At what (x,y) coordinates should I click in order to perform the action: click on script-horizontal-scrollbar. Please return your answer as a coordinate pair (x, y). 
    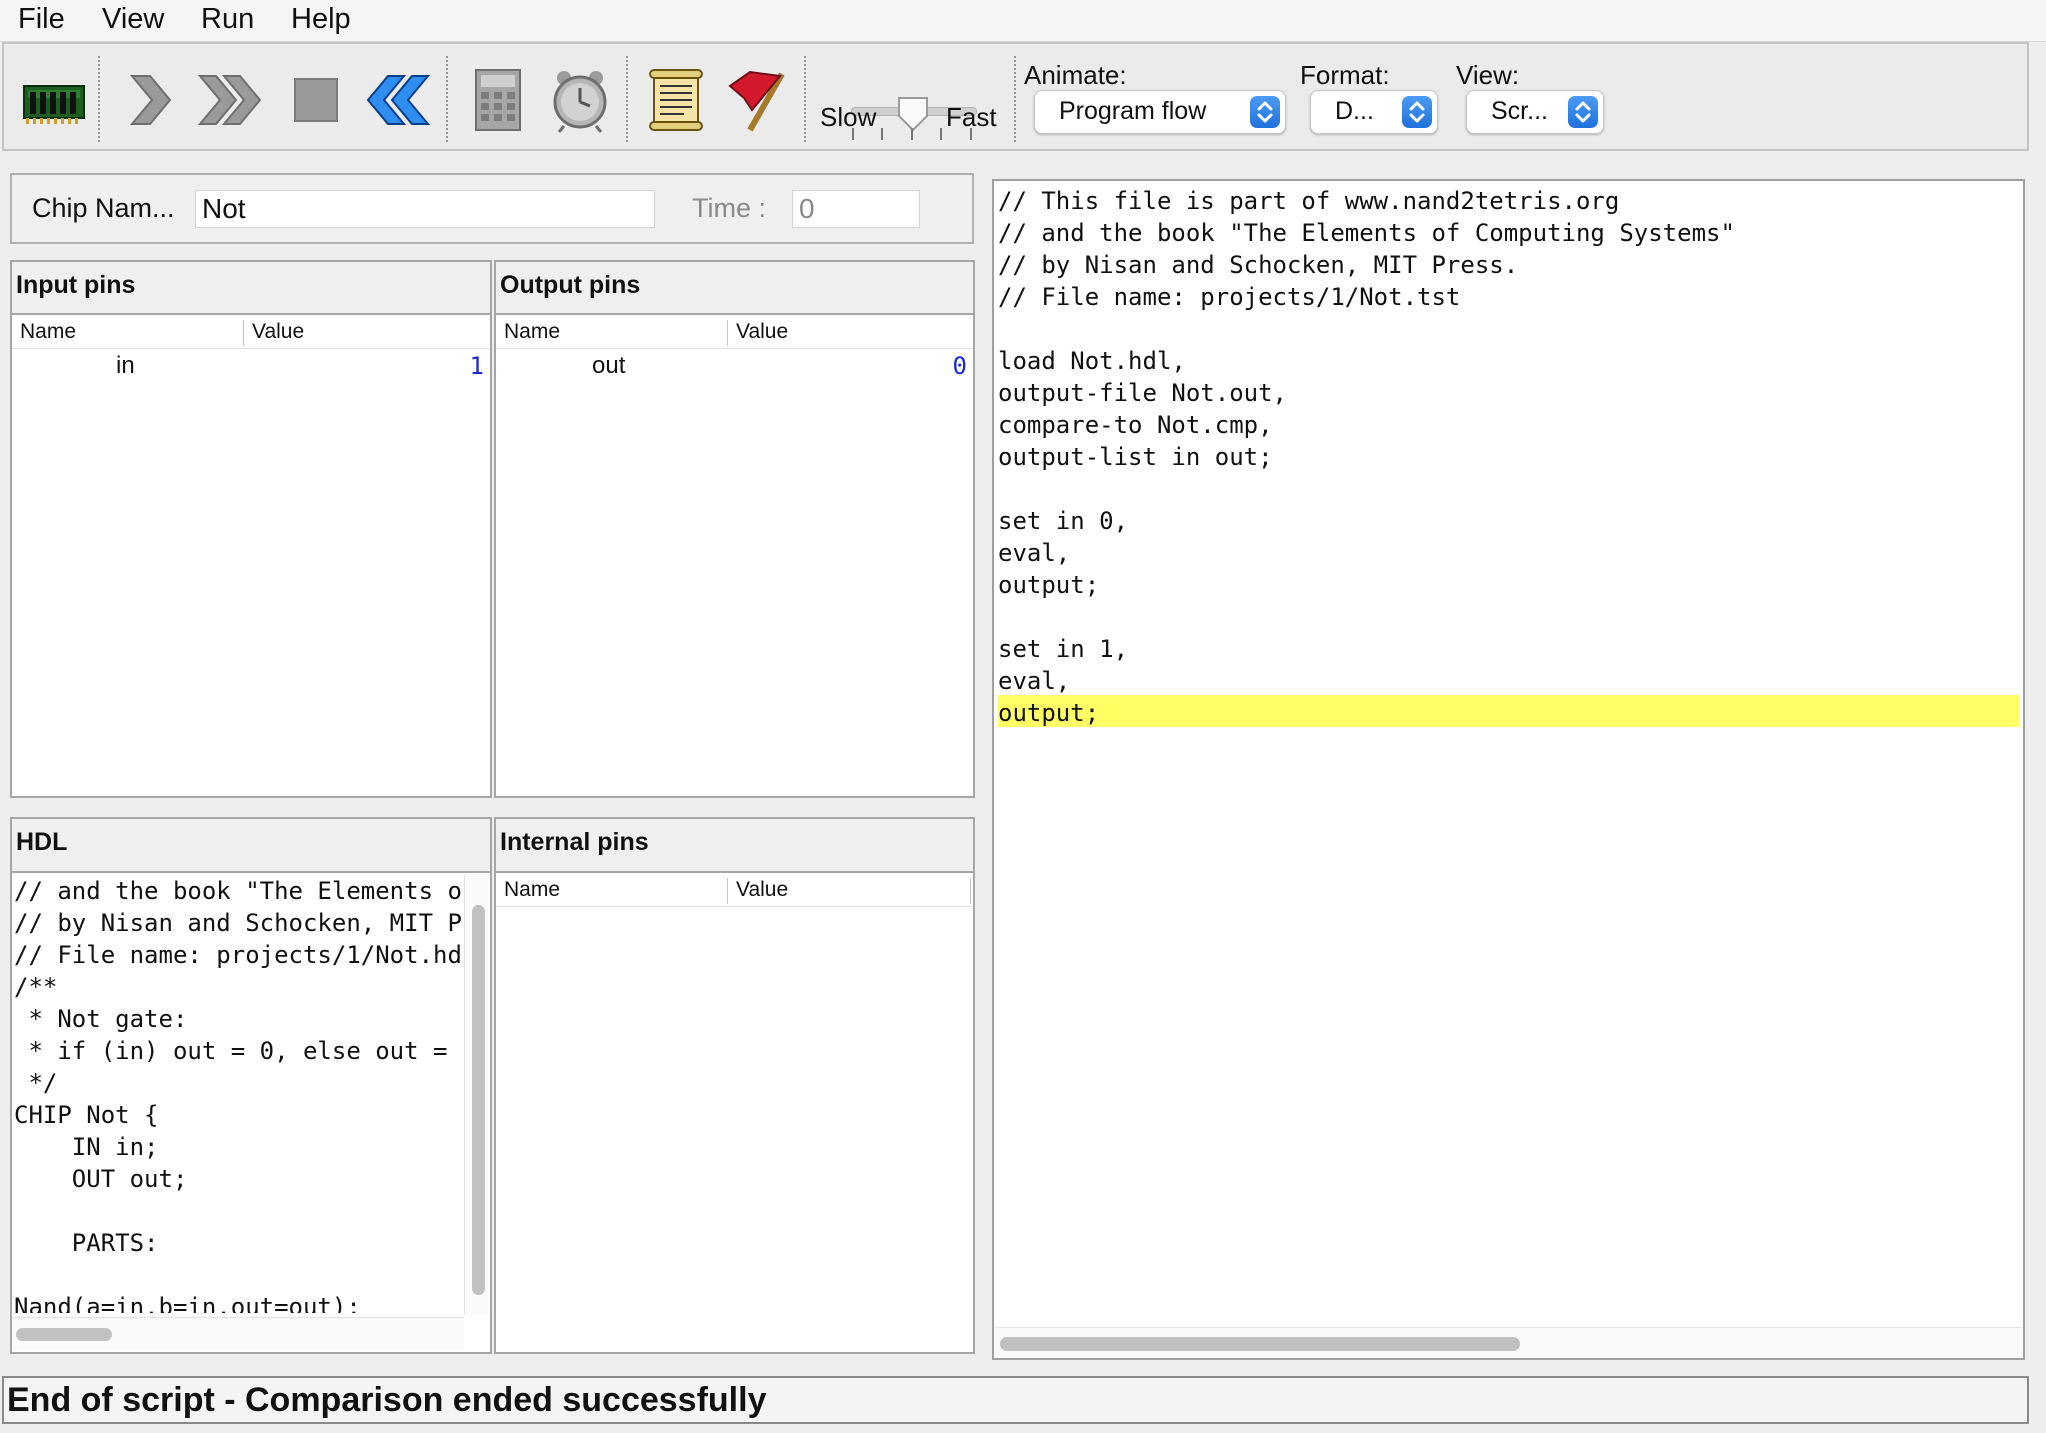
    Looking at the image, I should click on (1508, 1342).